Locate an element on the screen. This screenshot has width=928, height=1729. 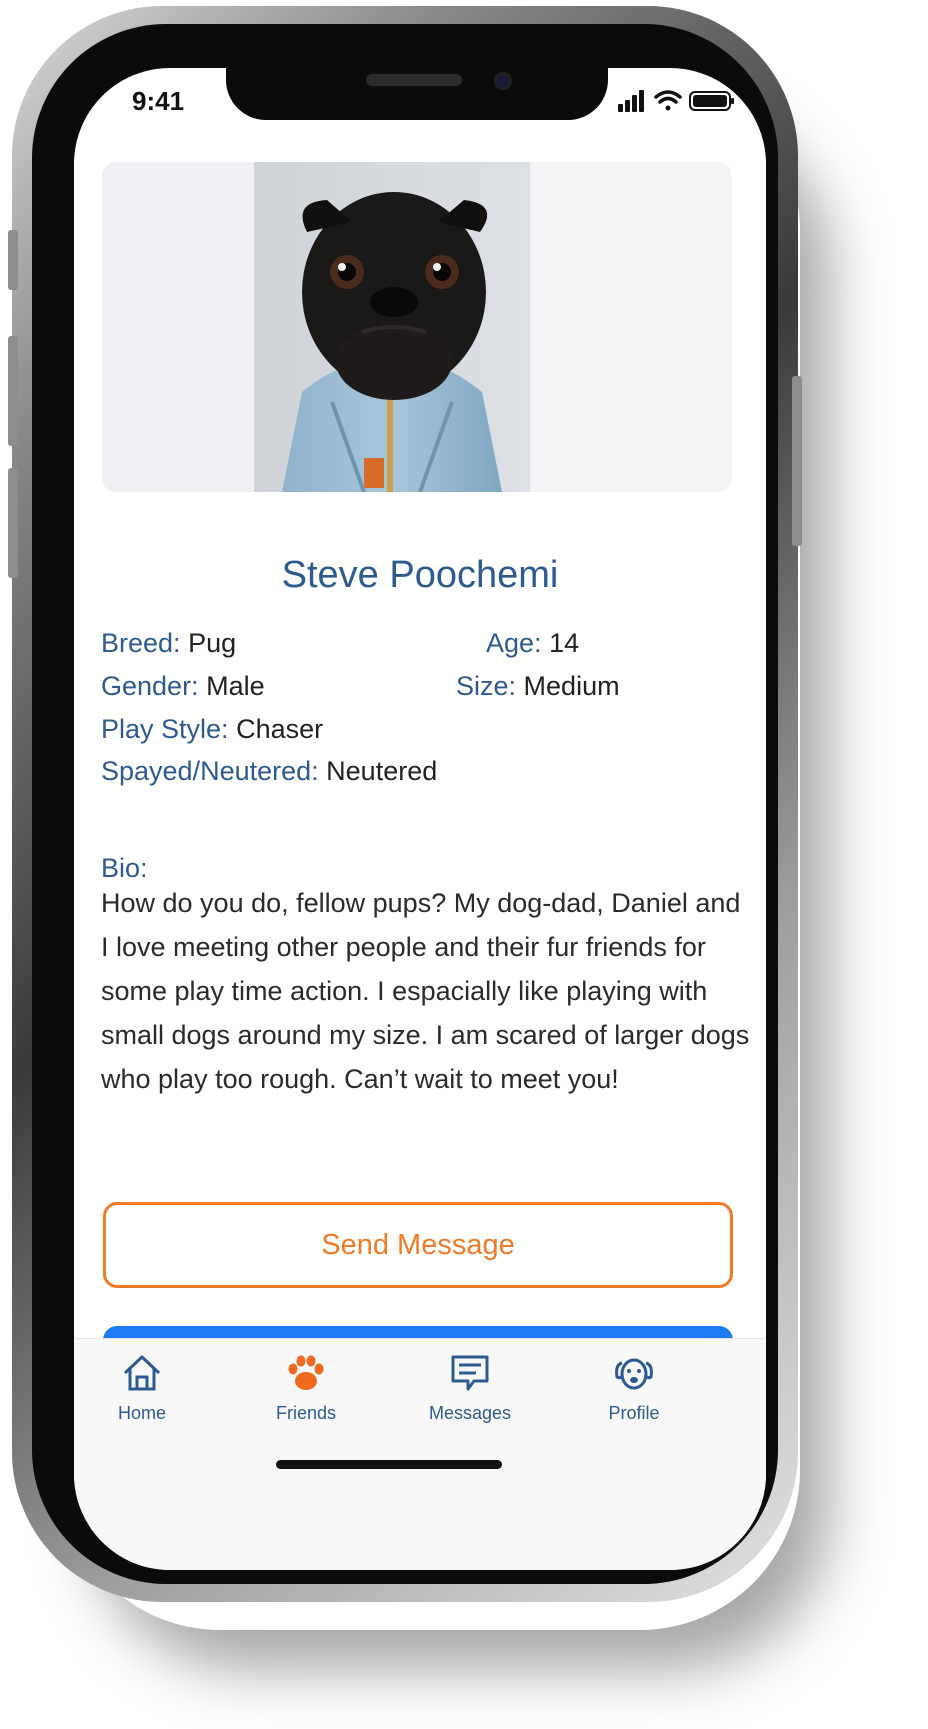
age-row: Age: 14 is located at coordinates (532, 643).